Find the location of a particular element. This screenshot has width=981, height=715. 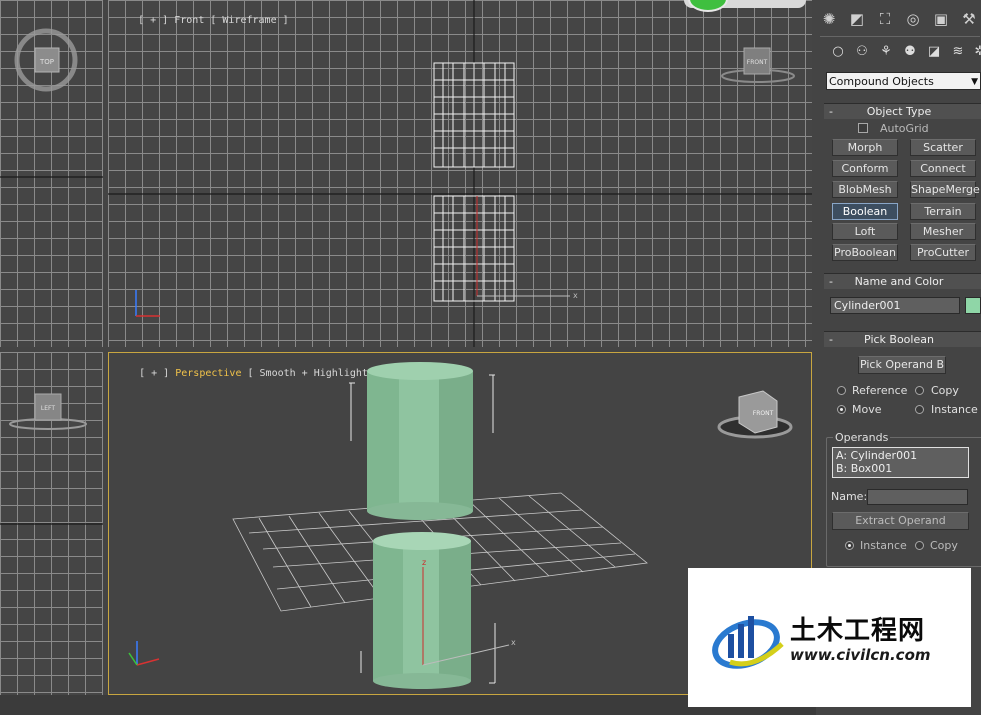

watermark-title: 土木工程网 is located at coordinates (858, 631).